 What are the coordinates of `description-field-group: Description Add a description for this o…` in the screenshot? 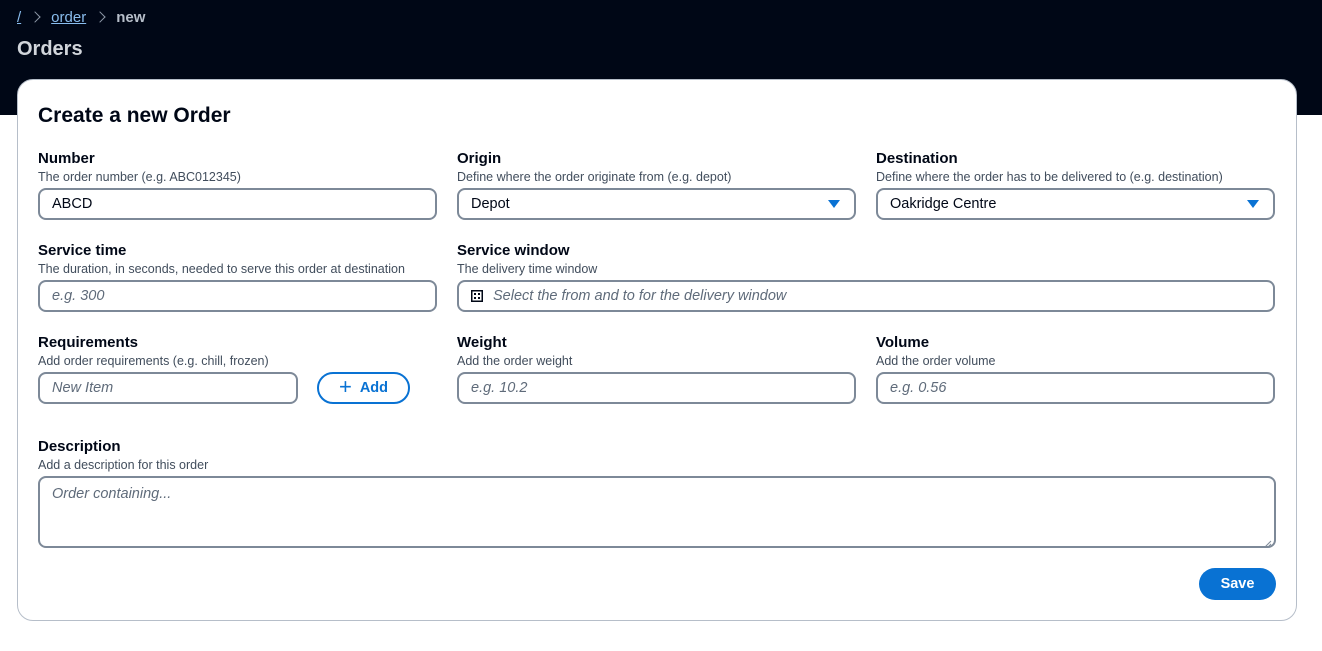 It's located at (238, 455).